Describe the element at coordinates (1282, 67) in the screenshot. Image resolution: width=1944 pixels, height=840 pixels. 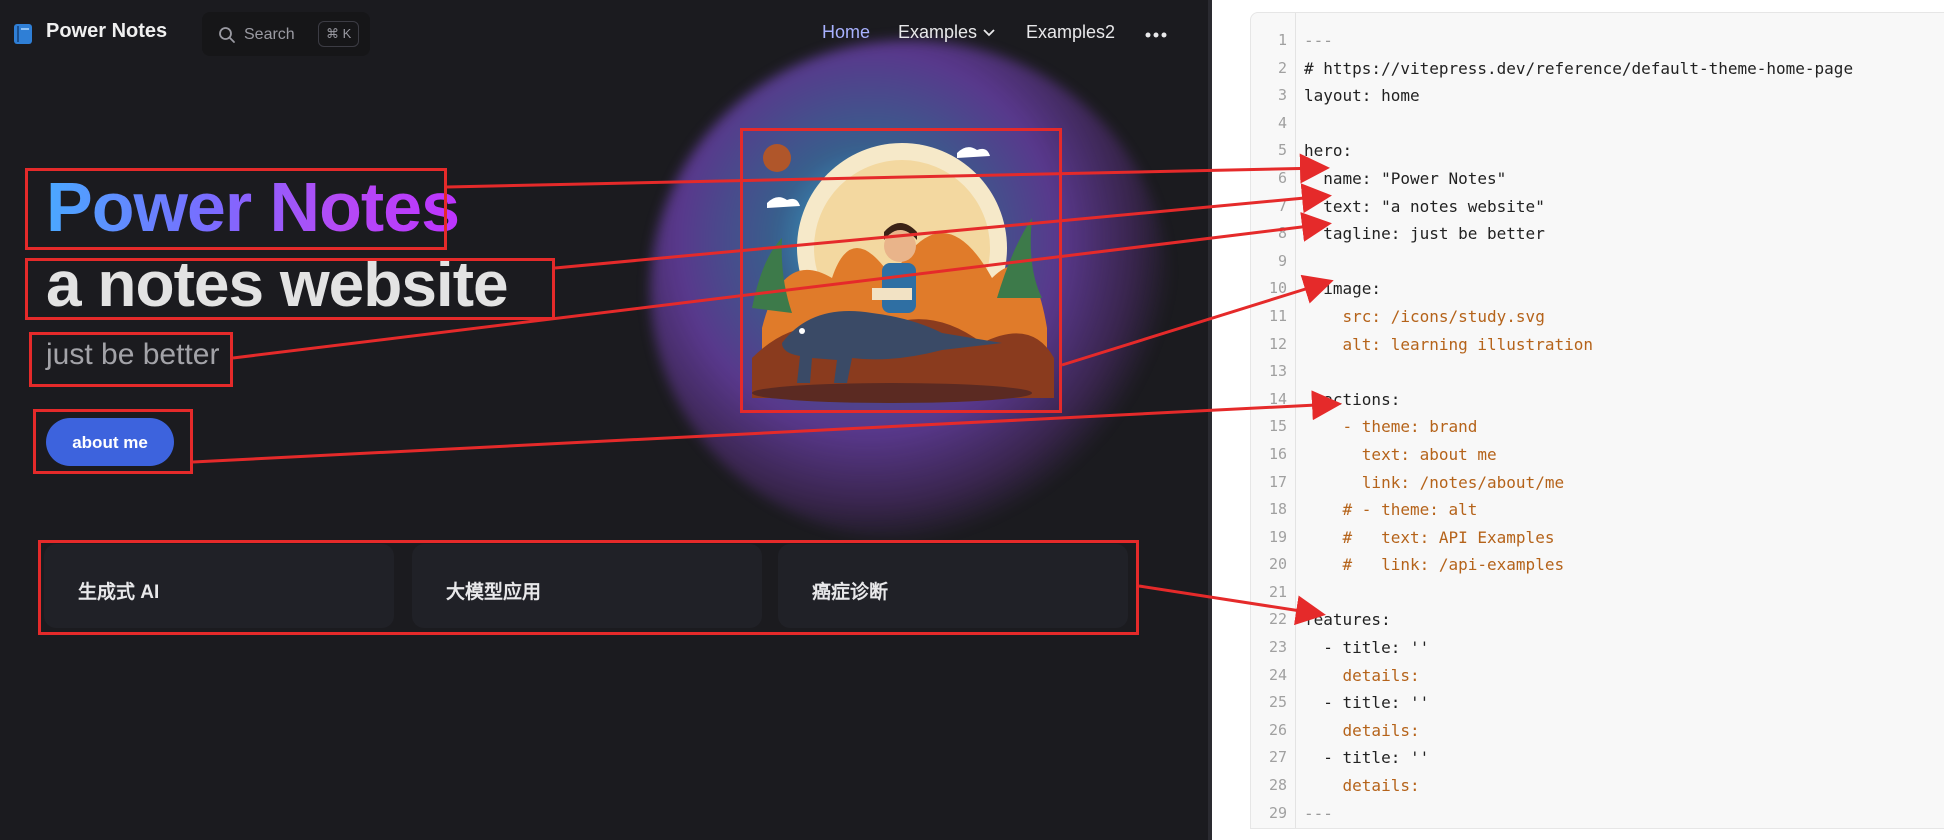
I see `line-number: 2` at that location.